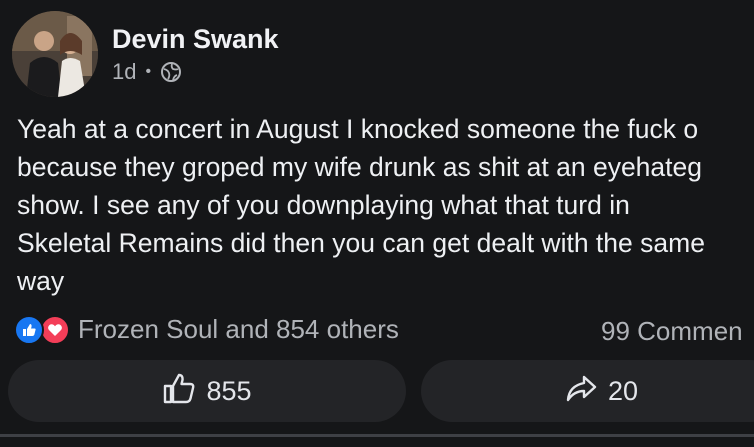  I want to click on globe-icon, so click(171, 72).